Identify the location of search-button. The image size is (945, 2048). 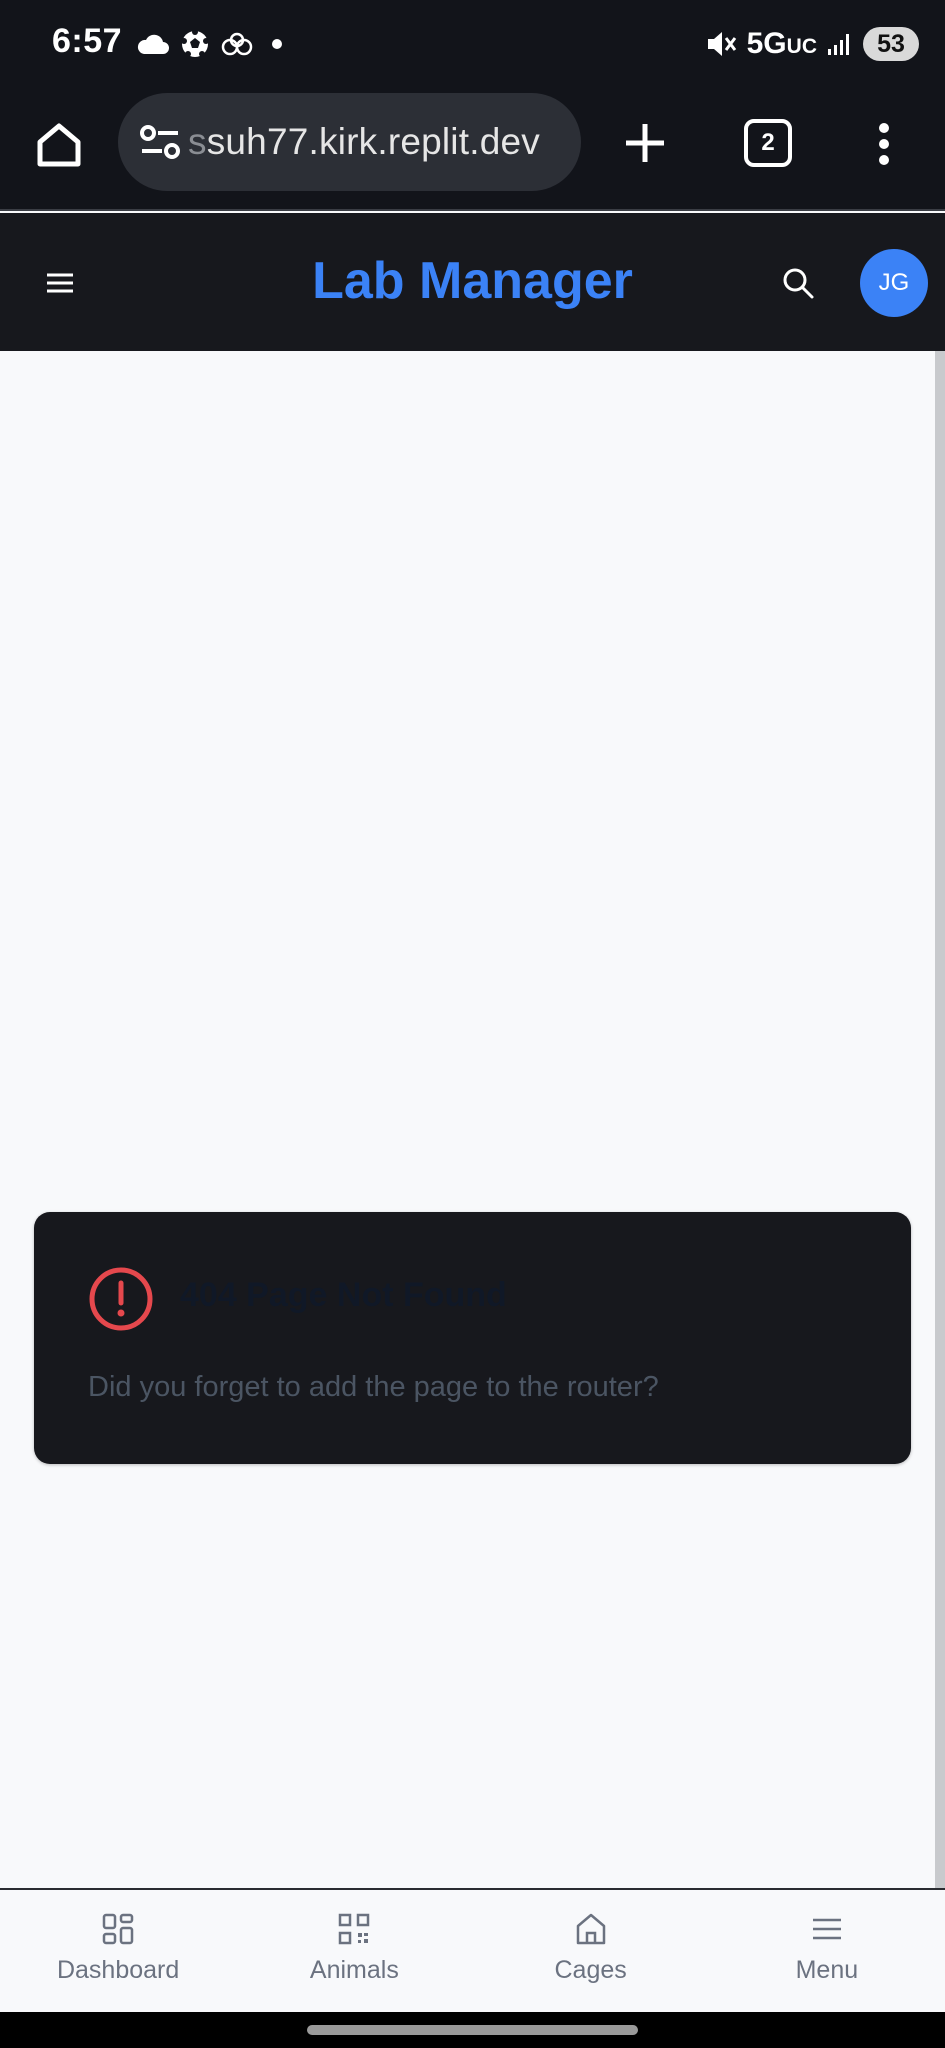
(798, 283).